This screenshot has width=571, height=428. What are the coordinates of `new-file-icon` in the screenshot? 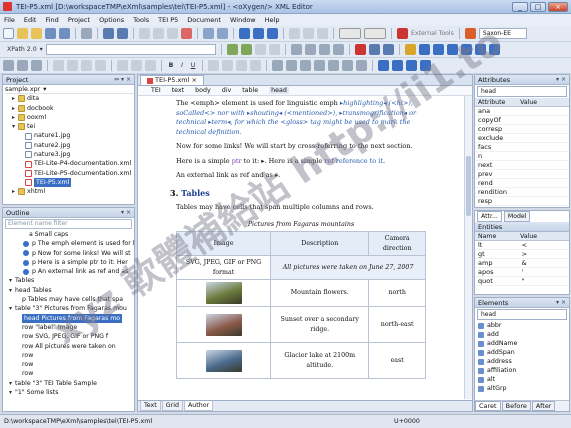 It's located at (8, 33).